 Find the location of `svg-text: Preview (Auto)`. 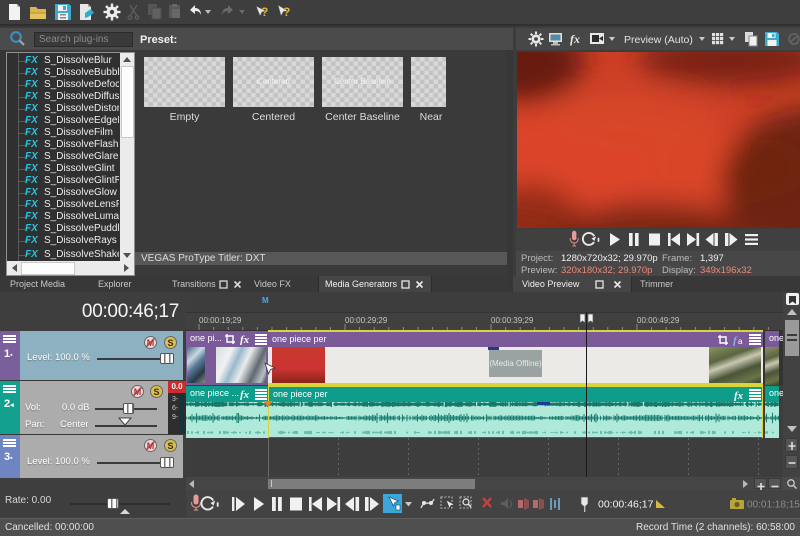

svg-text: Preview (Auto) is located at coordinates (658, 40).